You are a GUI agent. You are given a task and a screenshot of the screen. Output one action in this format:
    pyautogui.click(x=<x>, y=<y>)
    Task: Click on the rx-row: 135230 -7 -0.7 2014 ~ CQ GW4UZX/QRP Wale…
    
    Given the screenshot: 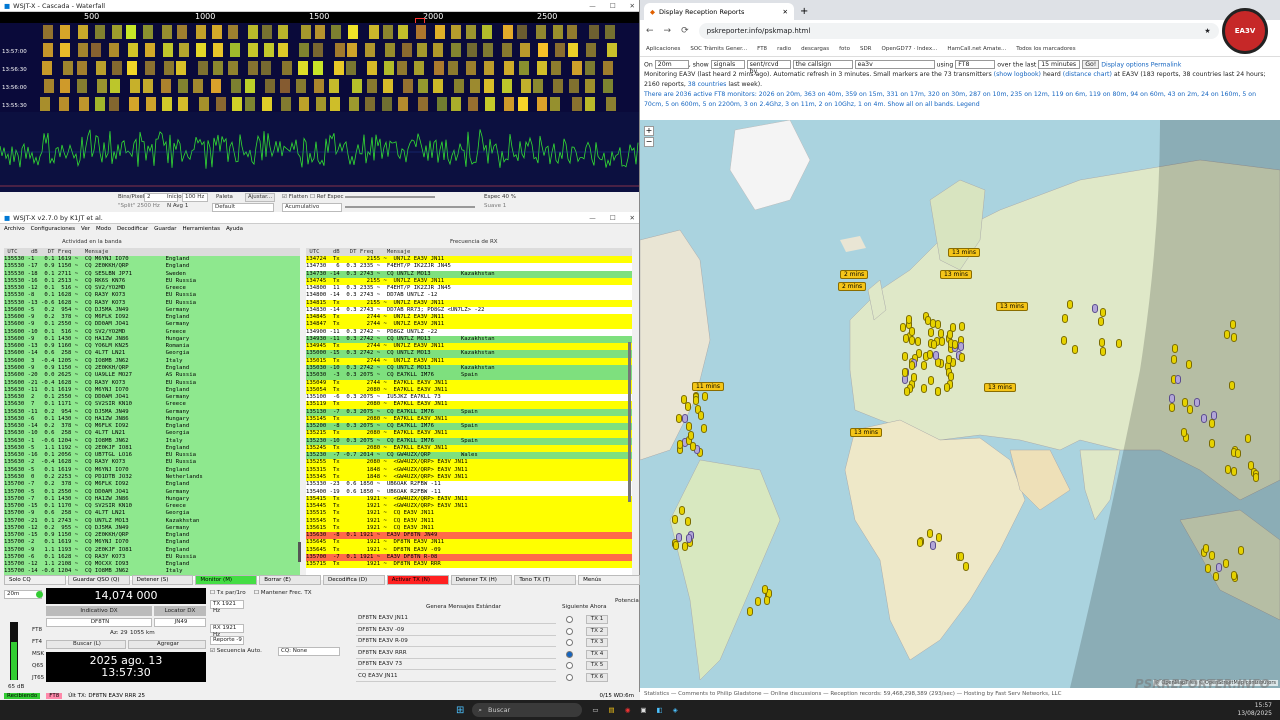 What is the action you would take?
    pyautogui.click(x=469, y=456)
    